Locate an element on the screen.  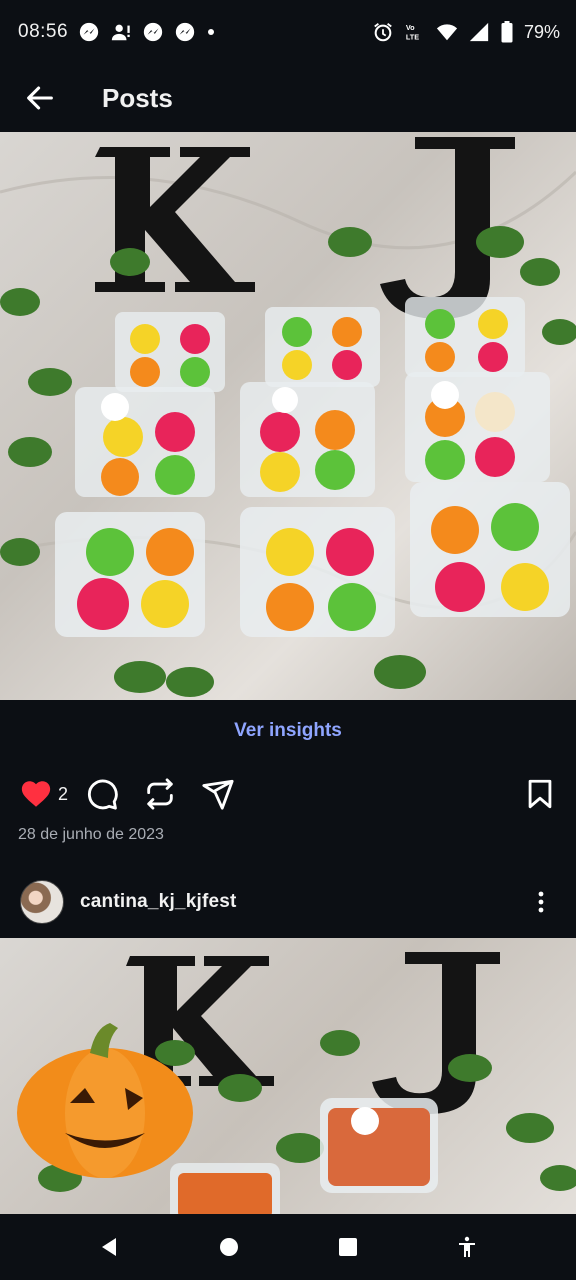
nav-home-button is located at coordinates (229, 1247).